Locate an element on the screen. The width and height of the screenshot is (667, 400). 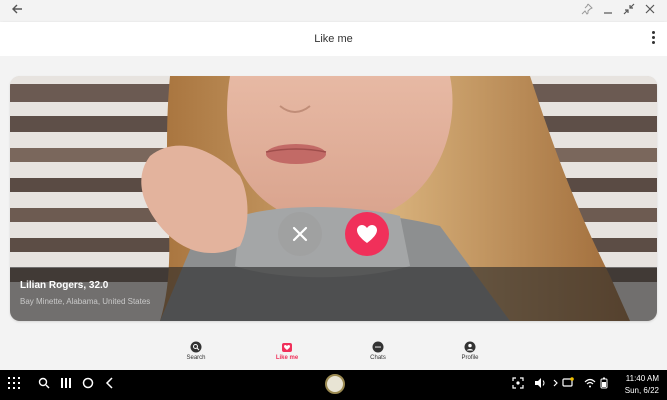
nav-item-profile: Profile is located at coordinates (470, 353).